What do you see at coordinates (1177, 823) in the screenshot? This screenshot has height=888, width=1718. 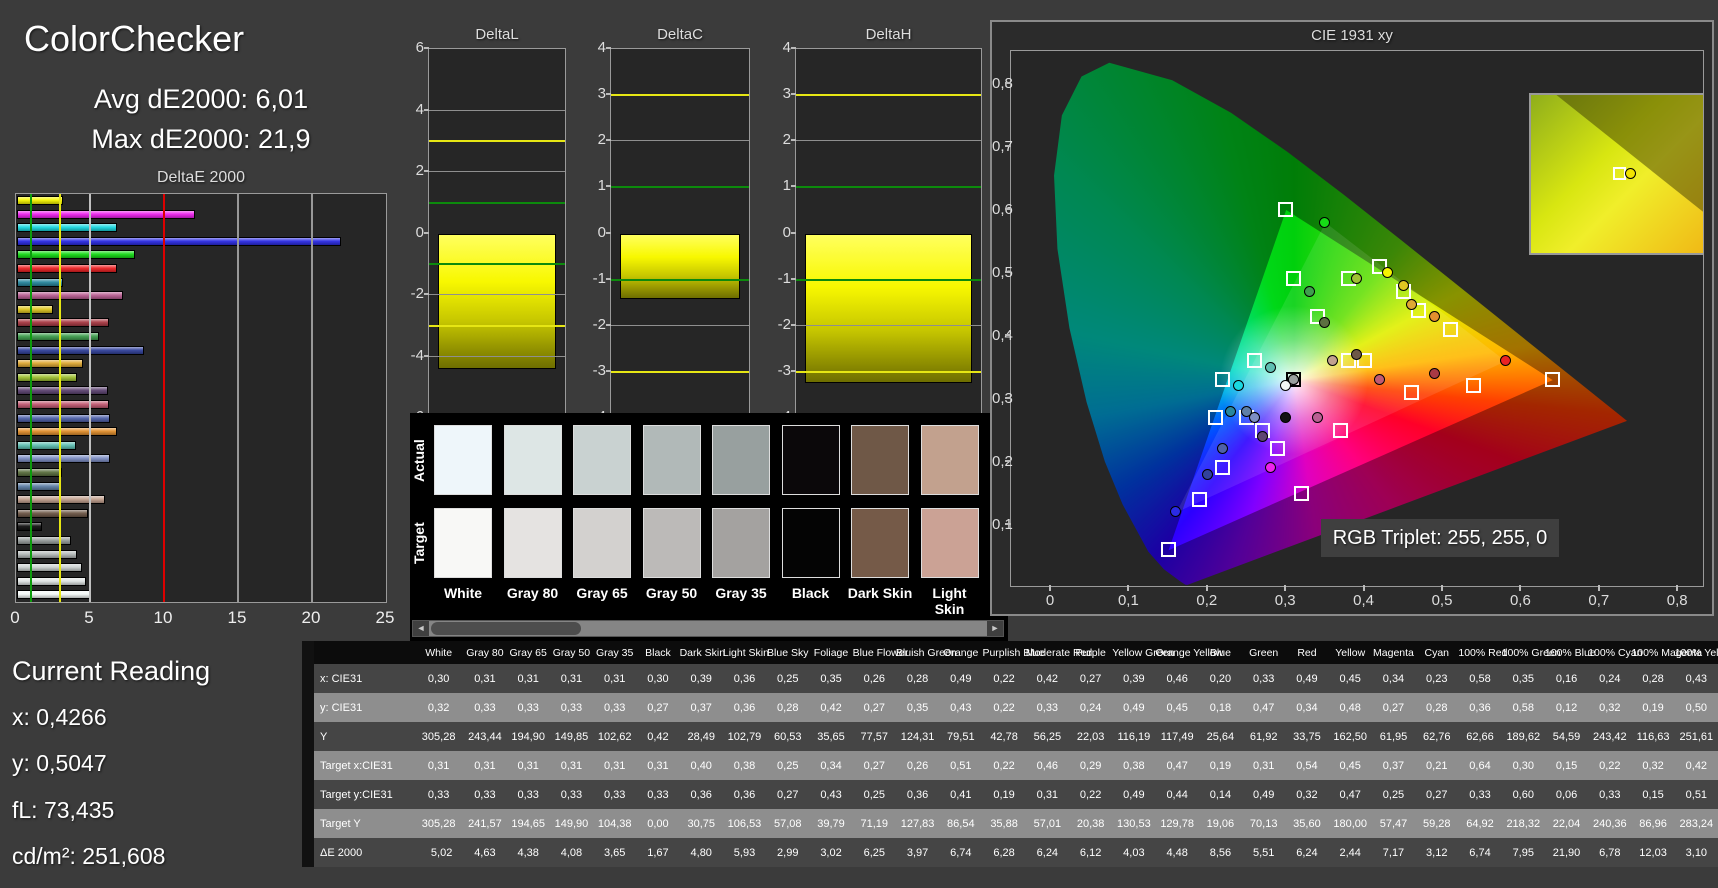 I see `table-cell: 129,78` at bounding box center [1177, 823].